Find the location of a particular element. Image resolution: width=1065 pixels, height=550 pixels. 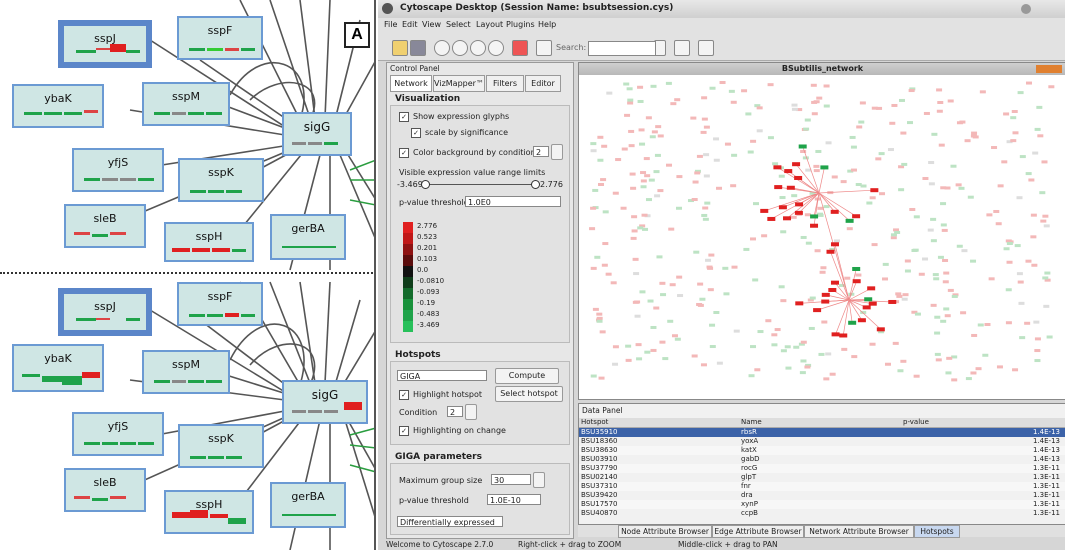

table-row: BSU18360 yoxA 1.4E-13 is located at coordinates (822, 441).